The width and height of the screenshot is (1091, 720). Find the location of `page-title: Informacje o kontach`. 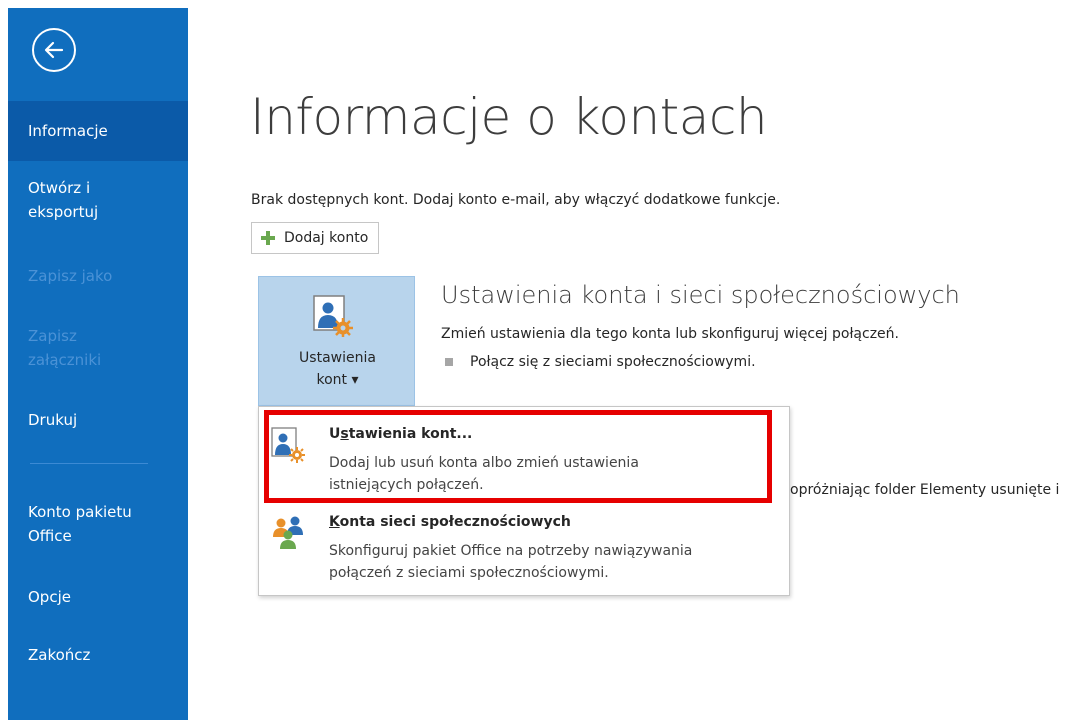

page-title: Informacje o kontach is located at coordinates (509, 117).